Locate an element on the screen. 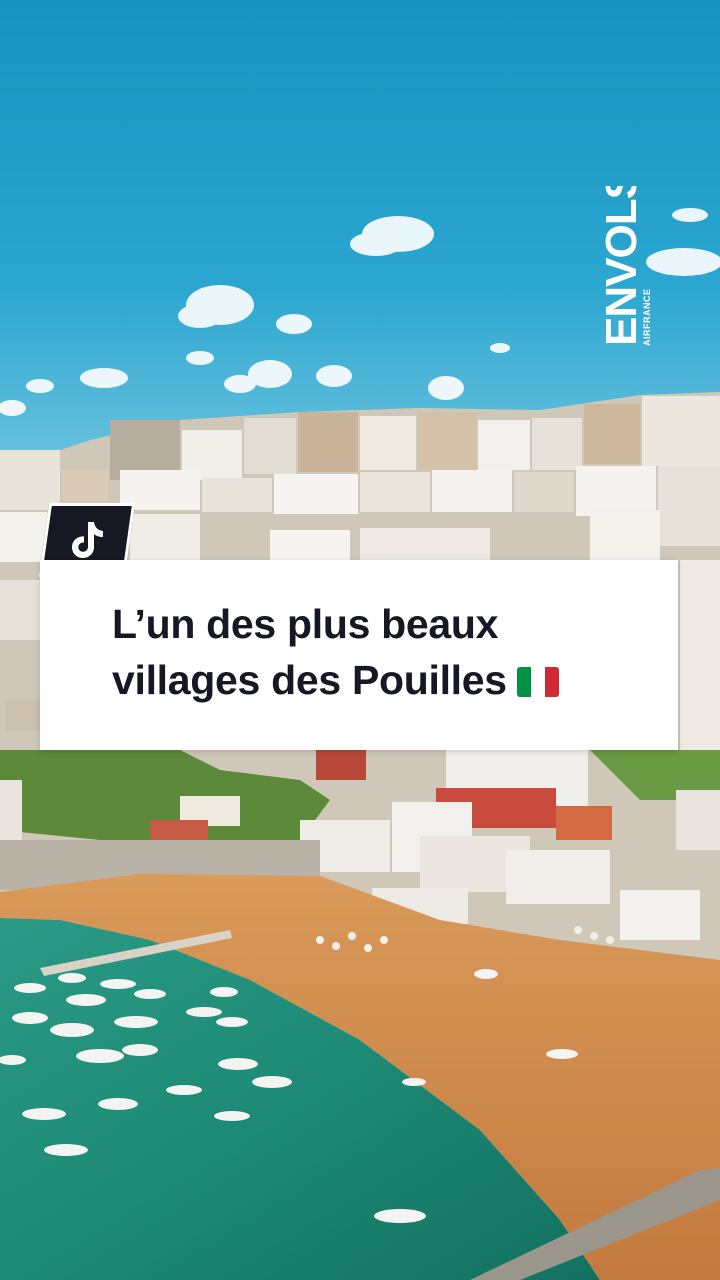 Image resolution: width=720 pixels, height=1280 pixels. caption-line-2-text: villages des Pouilles is located at coordinates (309, 680).